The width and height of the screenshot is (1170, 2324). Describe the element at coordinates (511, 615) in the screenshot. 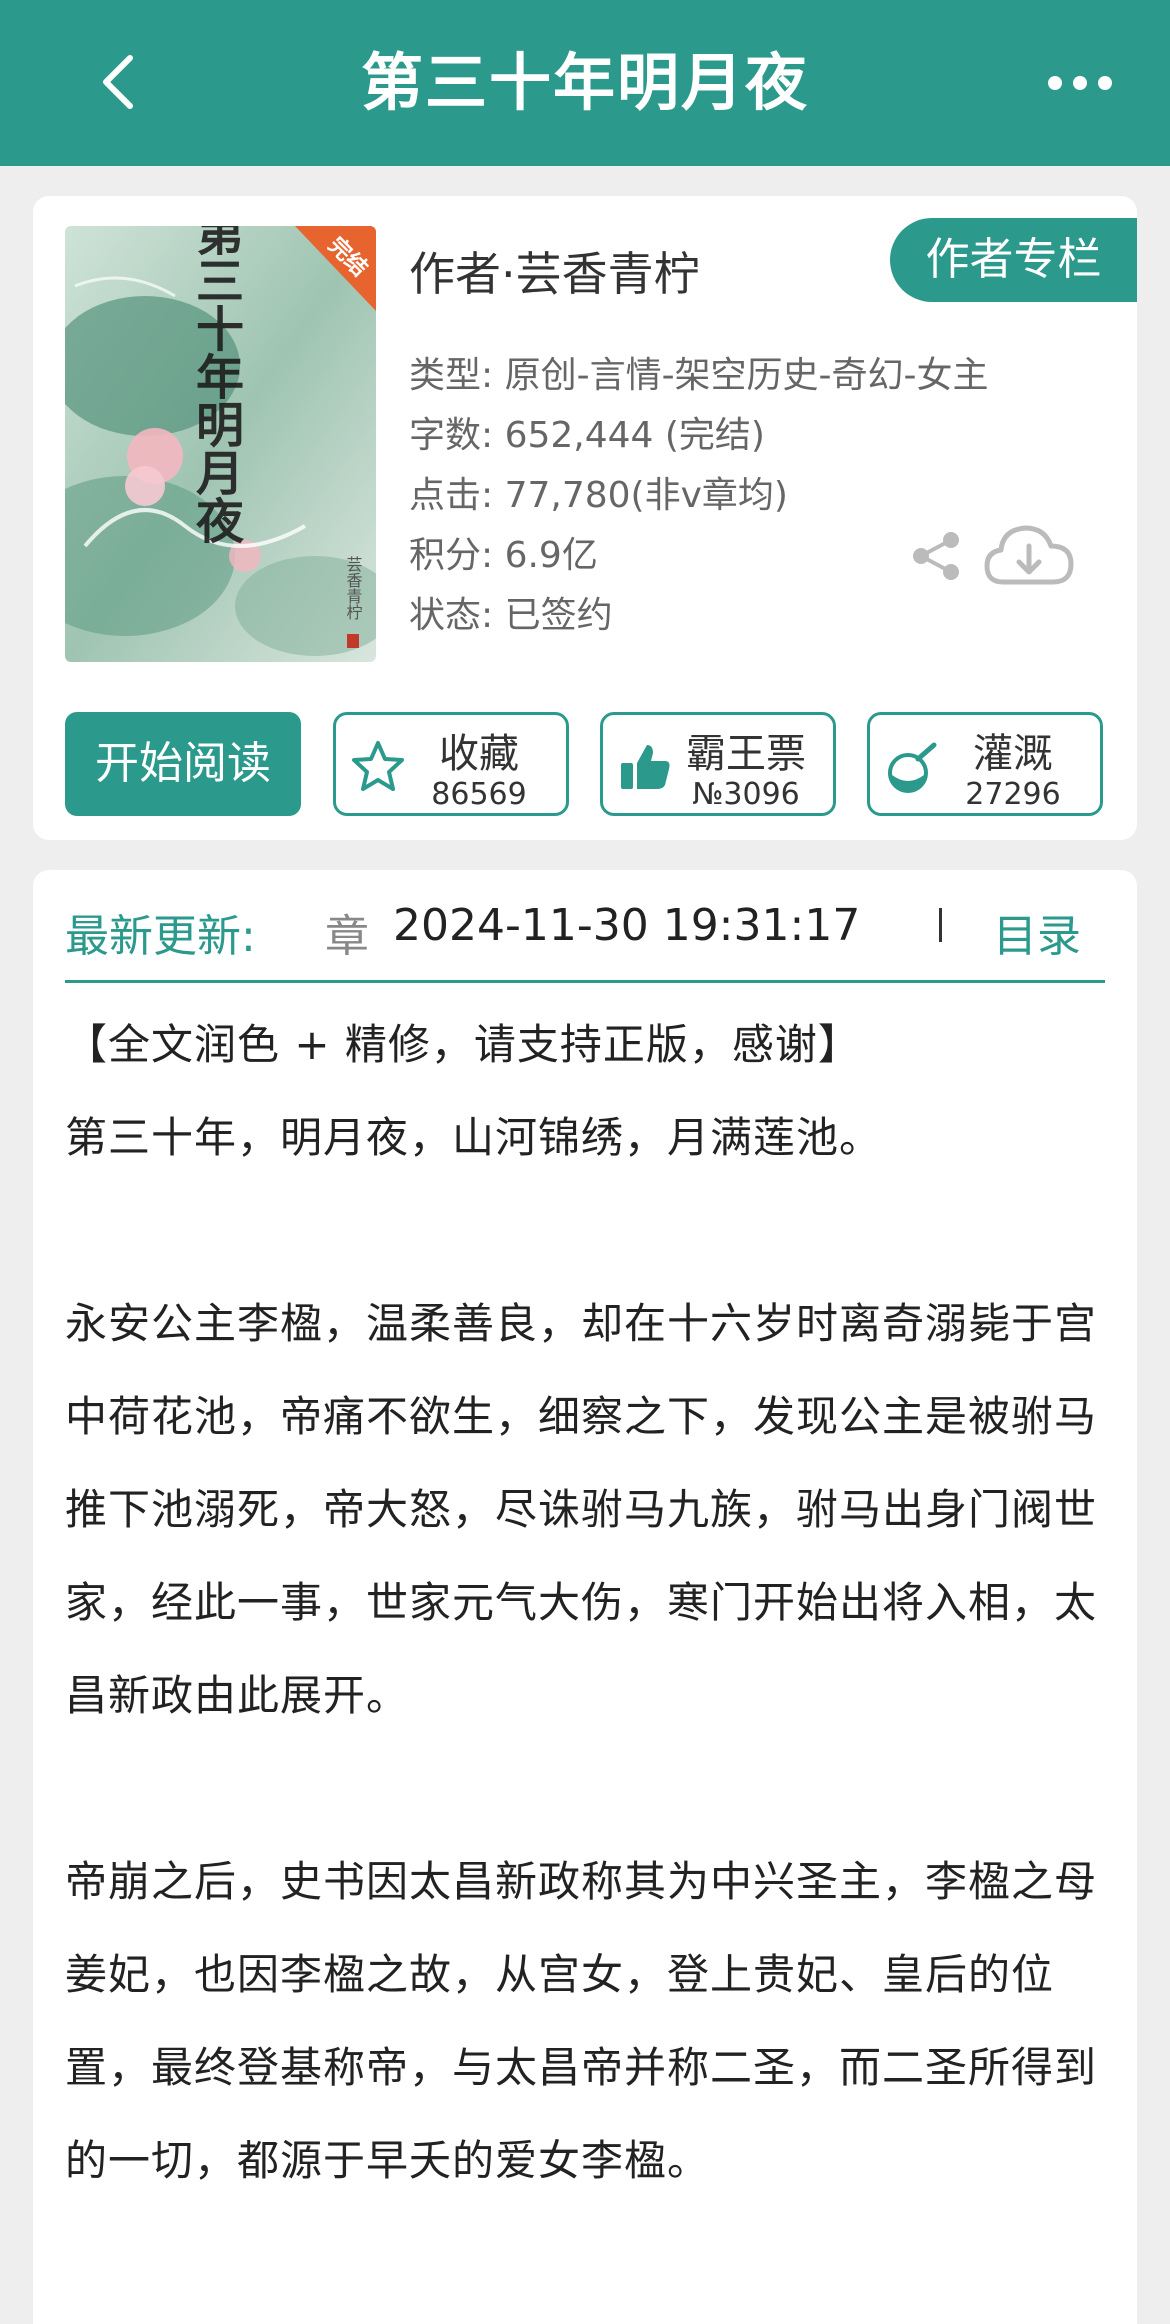

I see `meta-status: 状态: 已签约` at that location.